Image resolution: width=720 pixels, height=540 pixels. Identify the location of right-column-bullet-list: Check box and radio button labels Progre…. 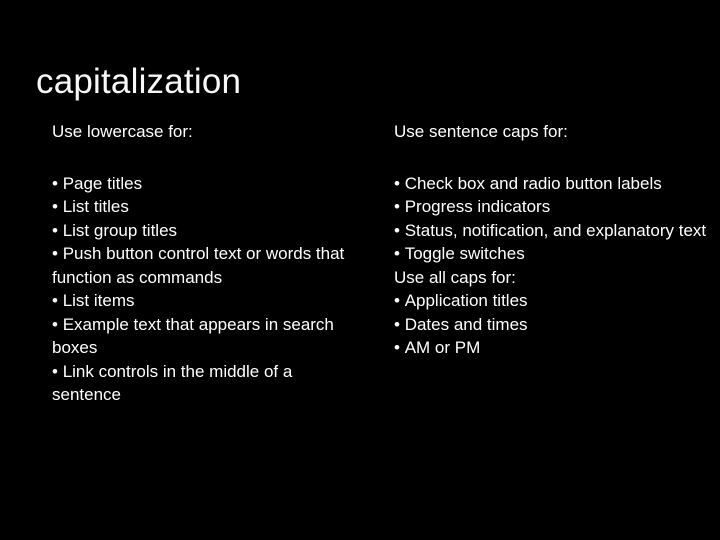
(553, 219).